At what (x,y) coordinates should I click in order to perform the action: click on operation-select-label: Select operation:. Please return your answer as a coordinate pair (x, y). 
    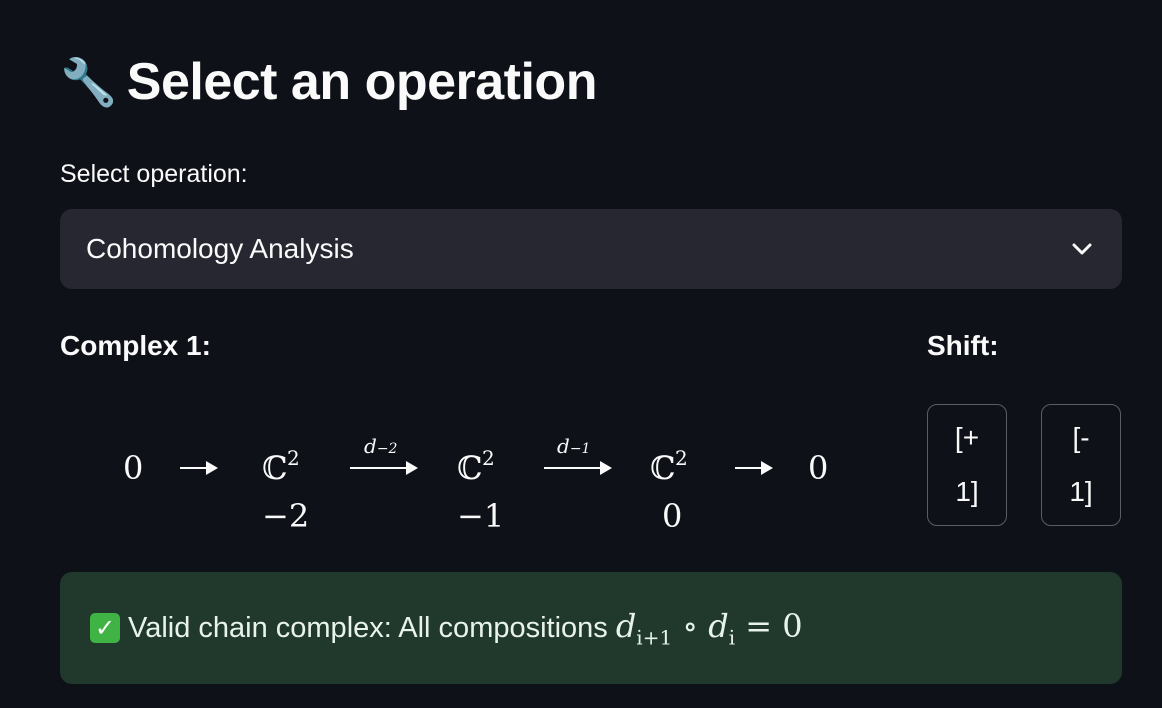
    Looking at the image, I should click on (154, 174).